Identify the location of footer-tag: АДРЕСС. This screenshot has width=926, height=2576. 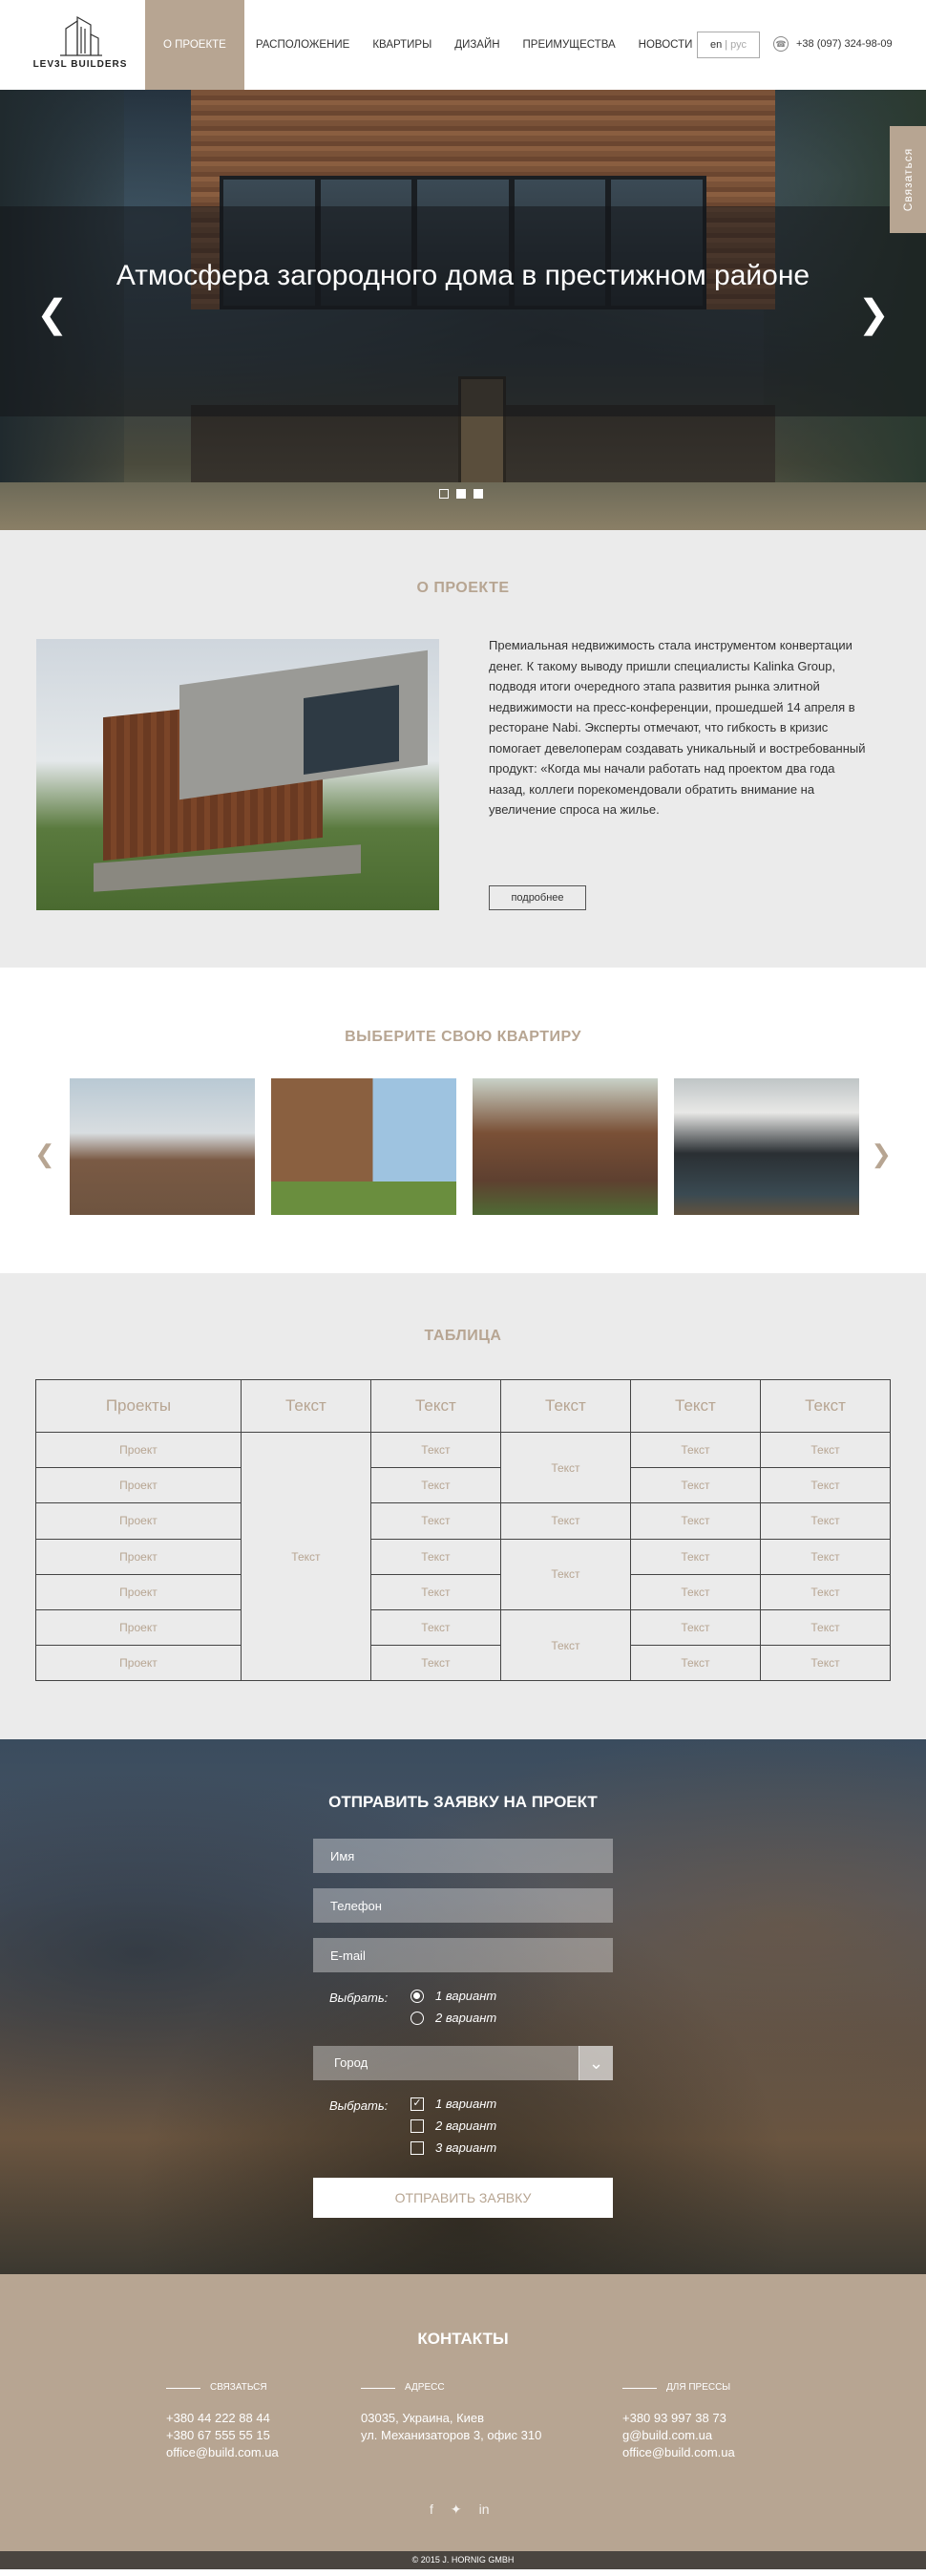
(451, 2387).